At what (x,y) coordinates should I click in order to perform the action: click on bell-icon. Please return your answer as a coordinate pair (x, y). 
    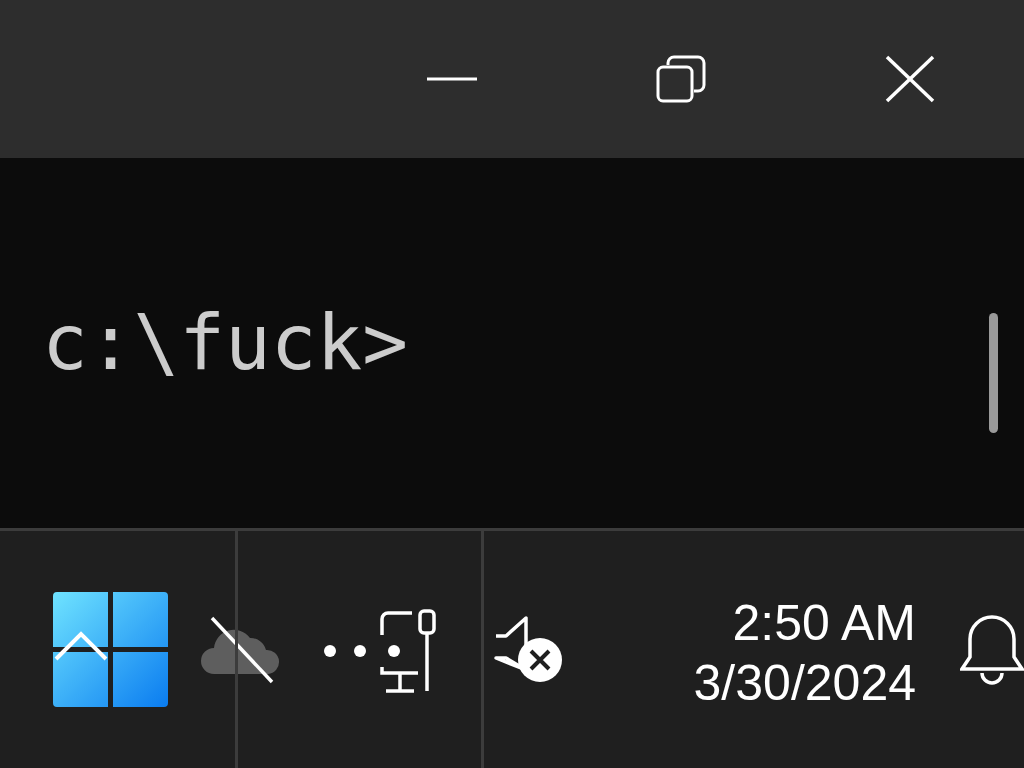
    Looking at the image, I should click on (992, 649).